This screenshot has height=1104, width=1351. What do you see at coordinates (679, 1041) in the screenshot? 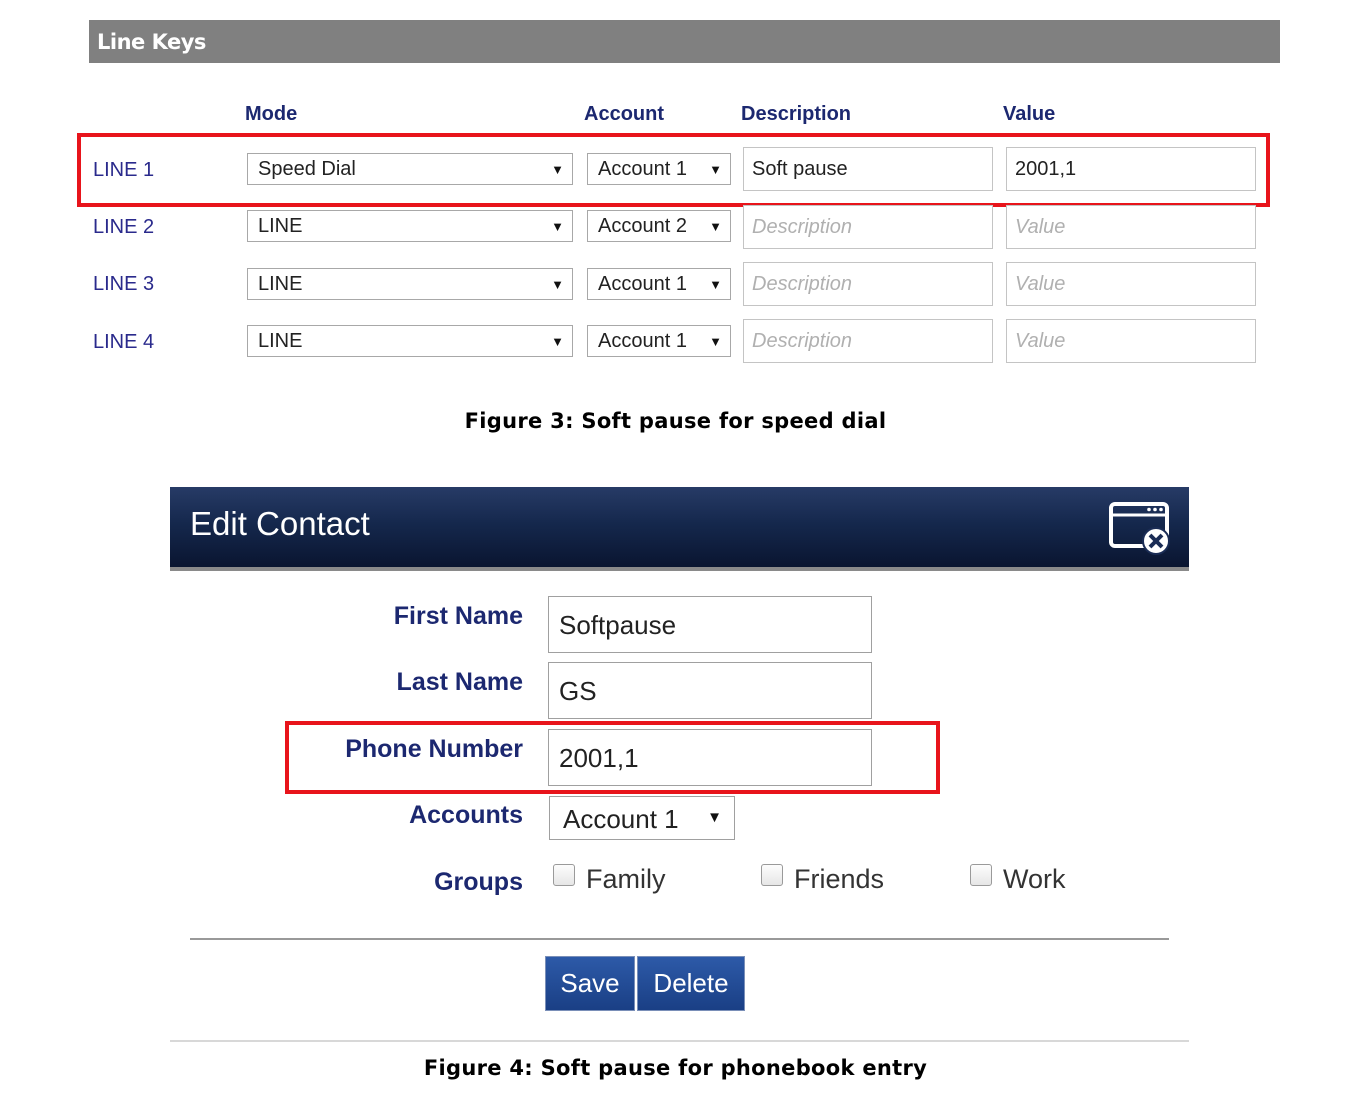
I see `panel-bottom-border` at bounding box center [679, 1041].